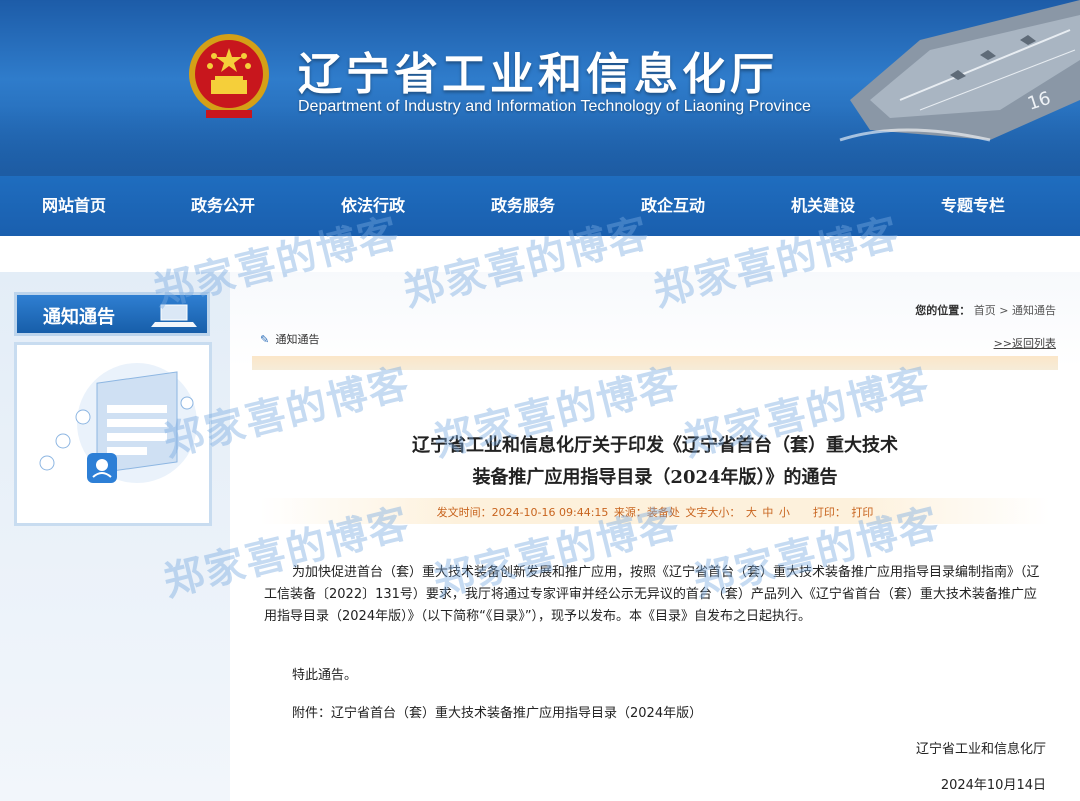 The image size is (1080, 801). Describe the element at coordinates (646, 512) in the screenshot. I see `article-source: 来源：装备处` at that location.